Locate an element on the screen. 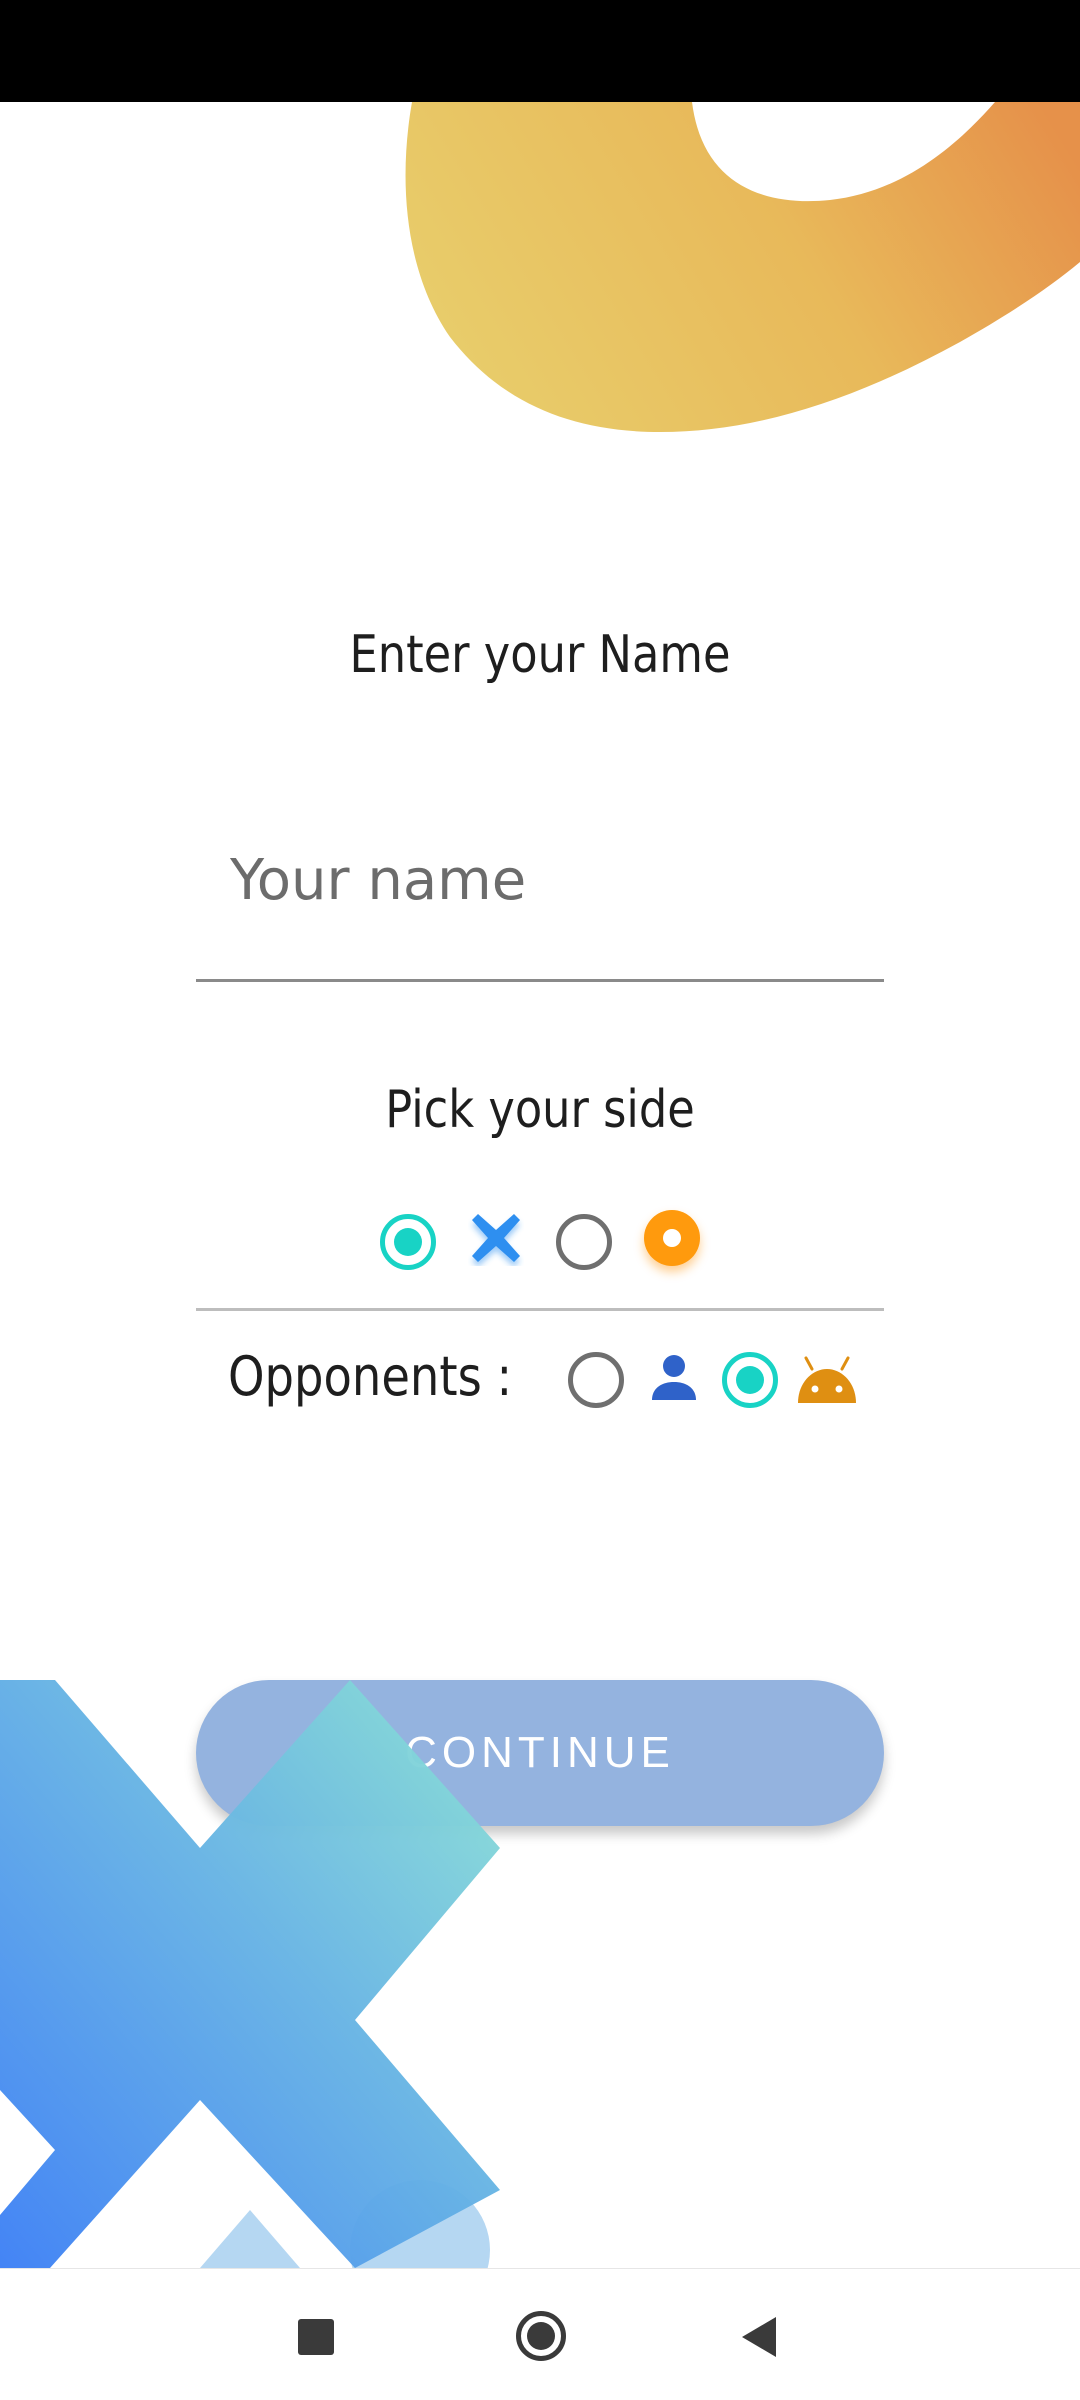 The image size is (1080, 2400). circle-icon is located at coordinates (672, 1238).